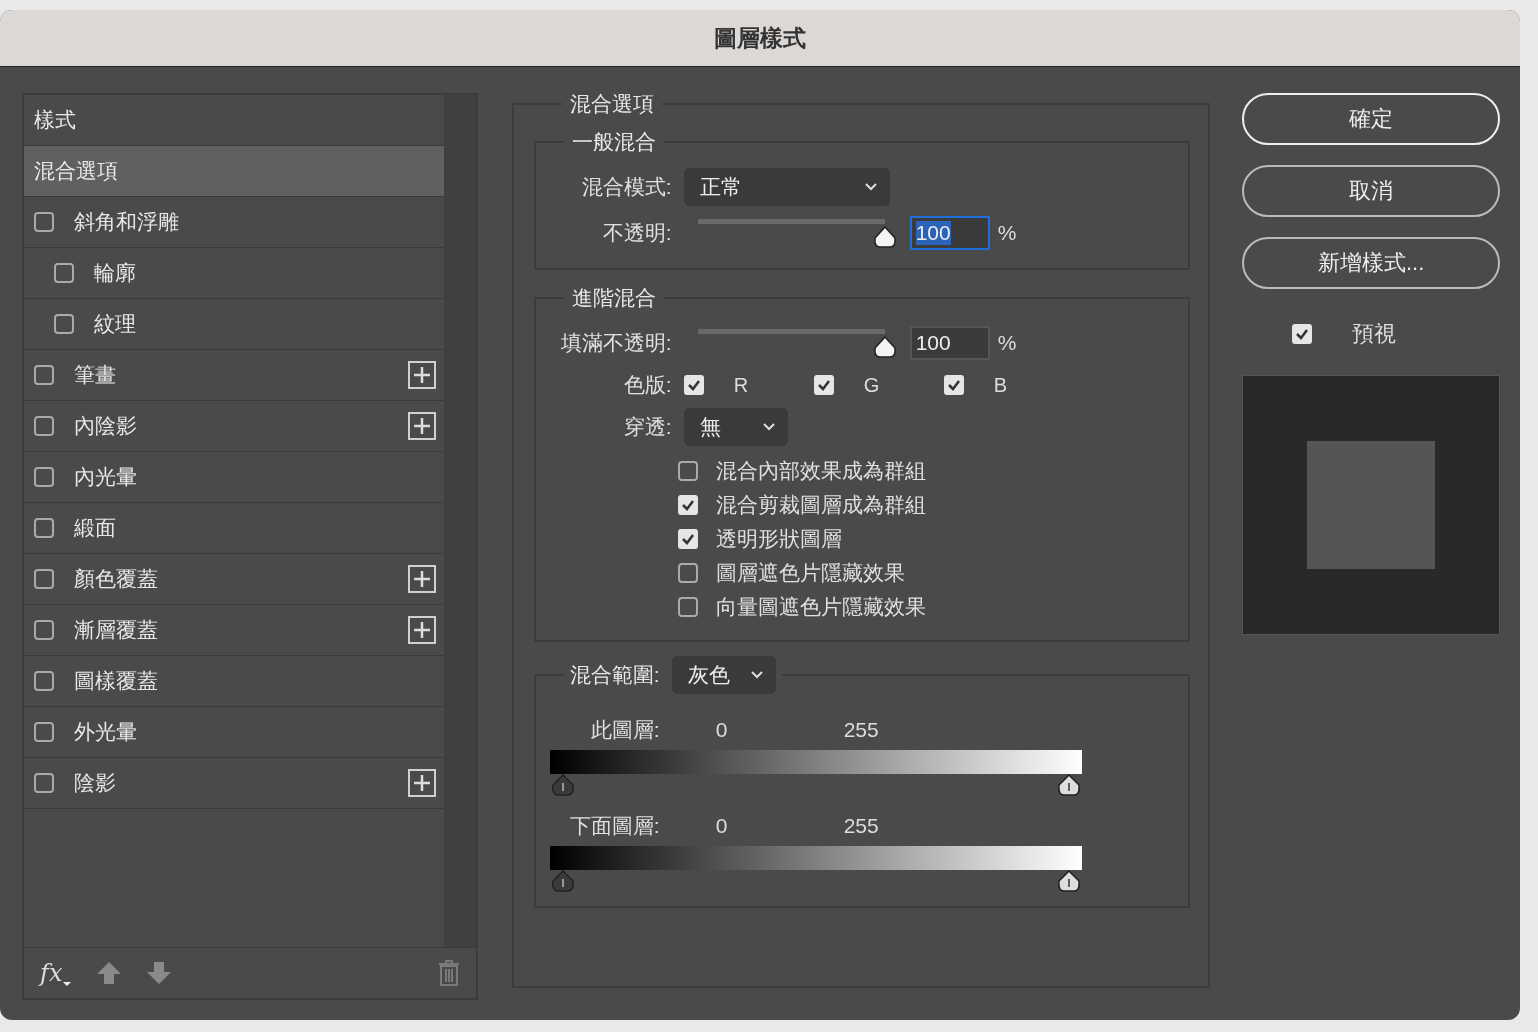  Describe the element at coordinates (613, 142) in the screenshot. I see `section-title: 一般混合` at that location.